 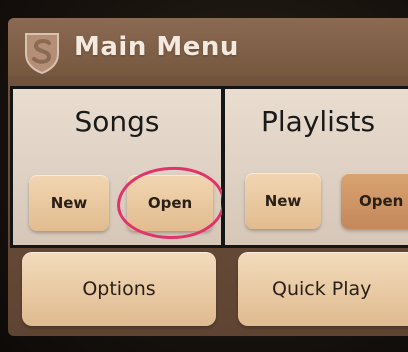 I want to click on page-title: Main Menu, so click(x=156, y=47).